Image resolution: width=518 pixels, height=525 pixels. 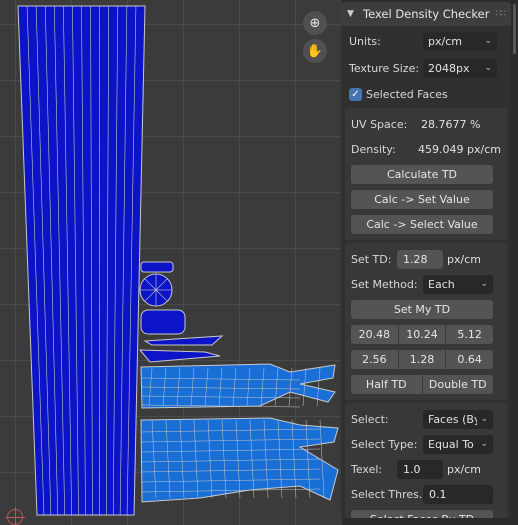 What do you see at coordinates (315, 51) in the screenshot?
I see `hand-icon: ✋` at bounding box center [315, 51].